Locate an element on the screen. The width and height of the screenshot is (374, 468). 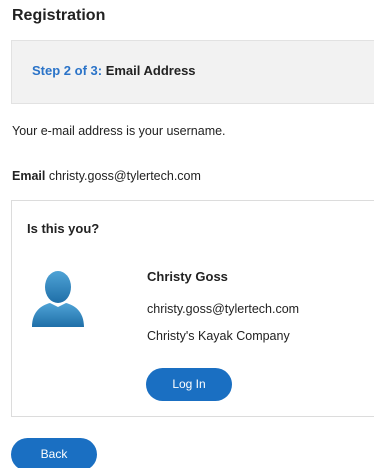
step-indicator: Step 2 of 3: Email Address is located at coordinates (192, 72).